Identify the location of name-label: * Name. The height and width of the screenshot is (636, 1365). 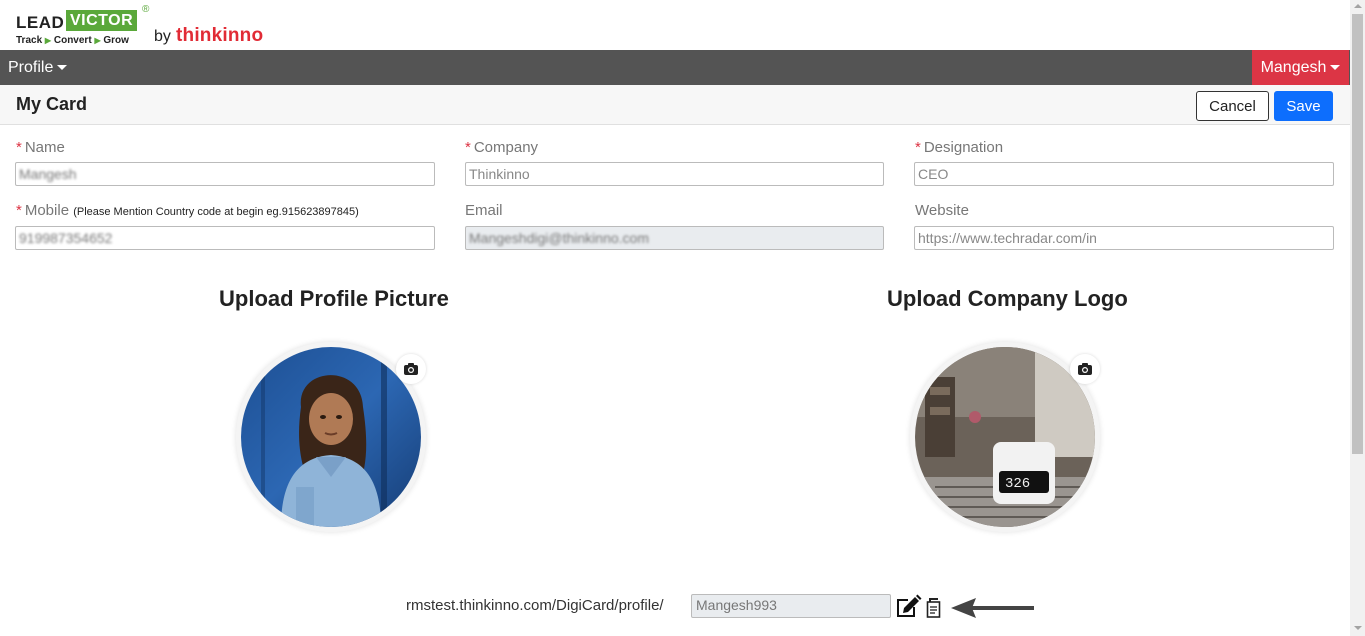
(40, 147).